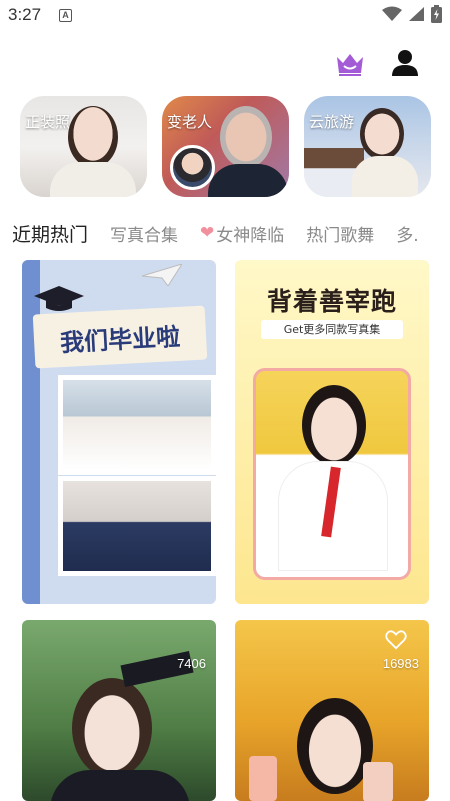  I want to click on feature-card-label: 正装照, so click(48, 122).